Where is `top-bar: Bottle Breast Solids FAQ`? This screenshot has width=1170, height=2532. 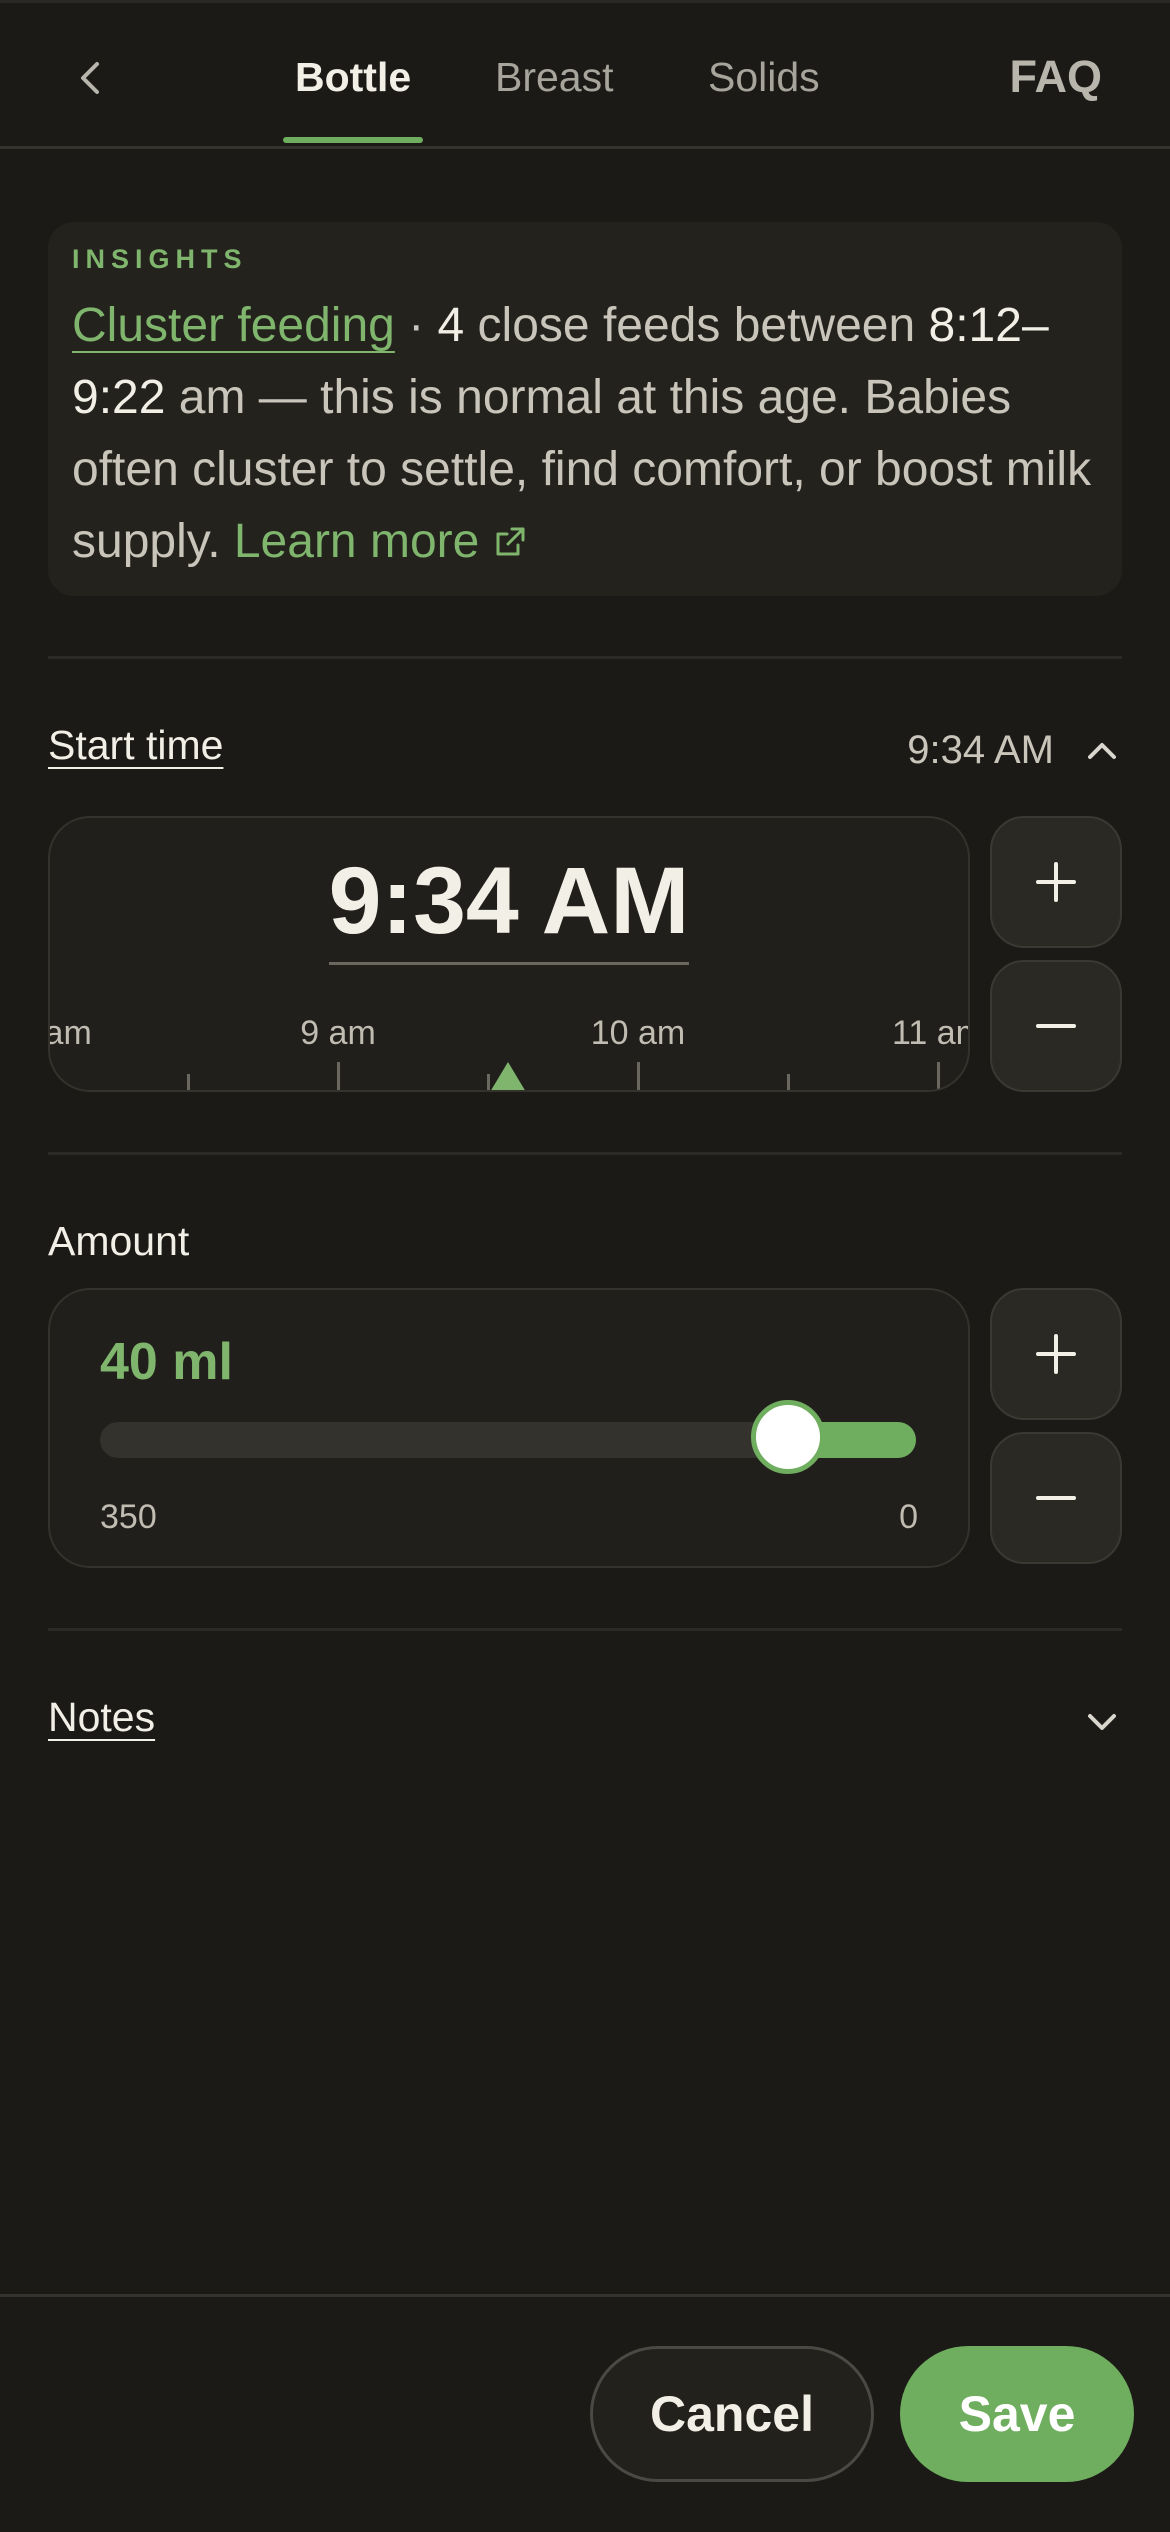 top-bar: Bottle Breast Solids FAQ is located at coordinates (585, 75).